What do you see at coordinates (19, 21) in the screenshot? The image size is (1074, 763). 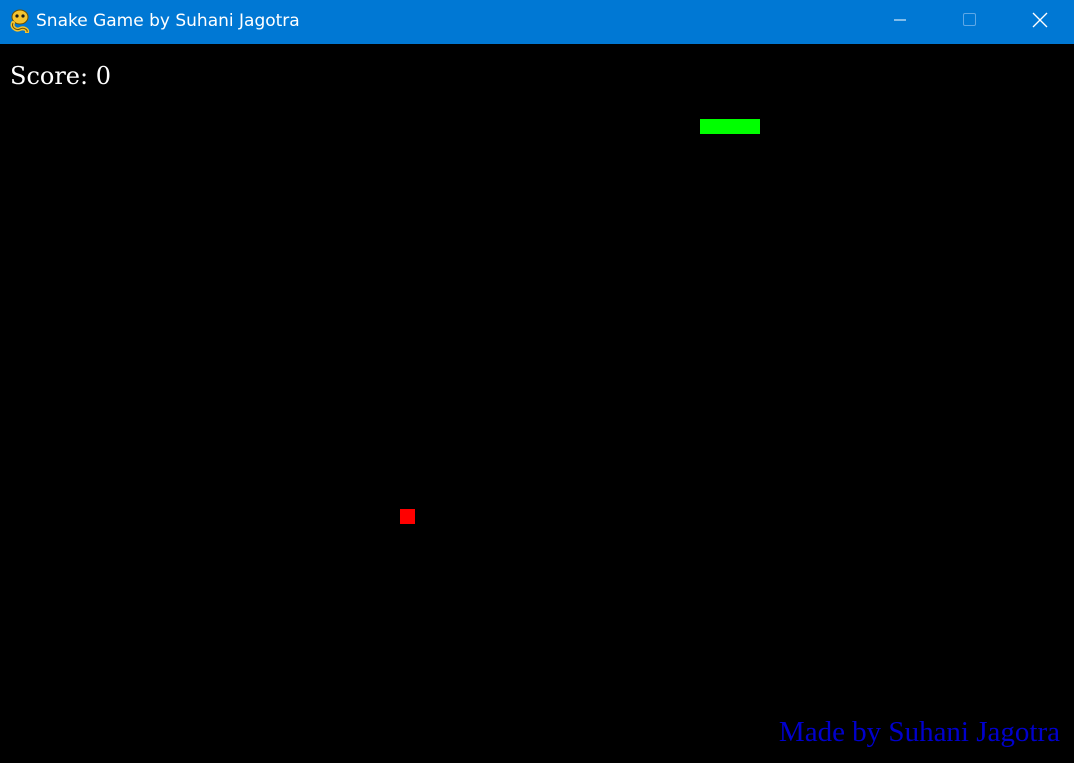 I see `pygame-snake-icon` at bounding box center [19, 21].